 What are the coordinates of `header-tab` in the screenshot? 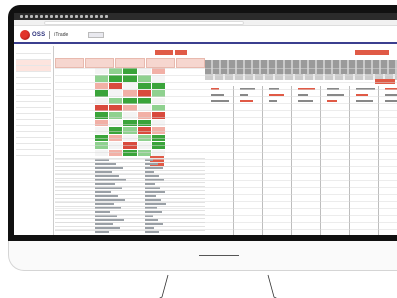 It's located at (96, 35).